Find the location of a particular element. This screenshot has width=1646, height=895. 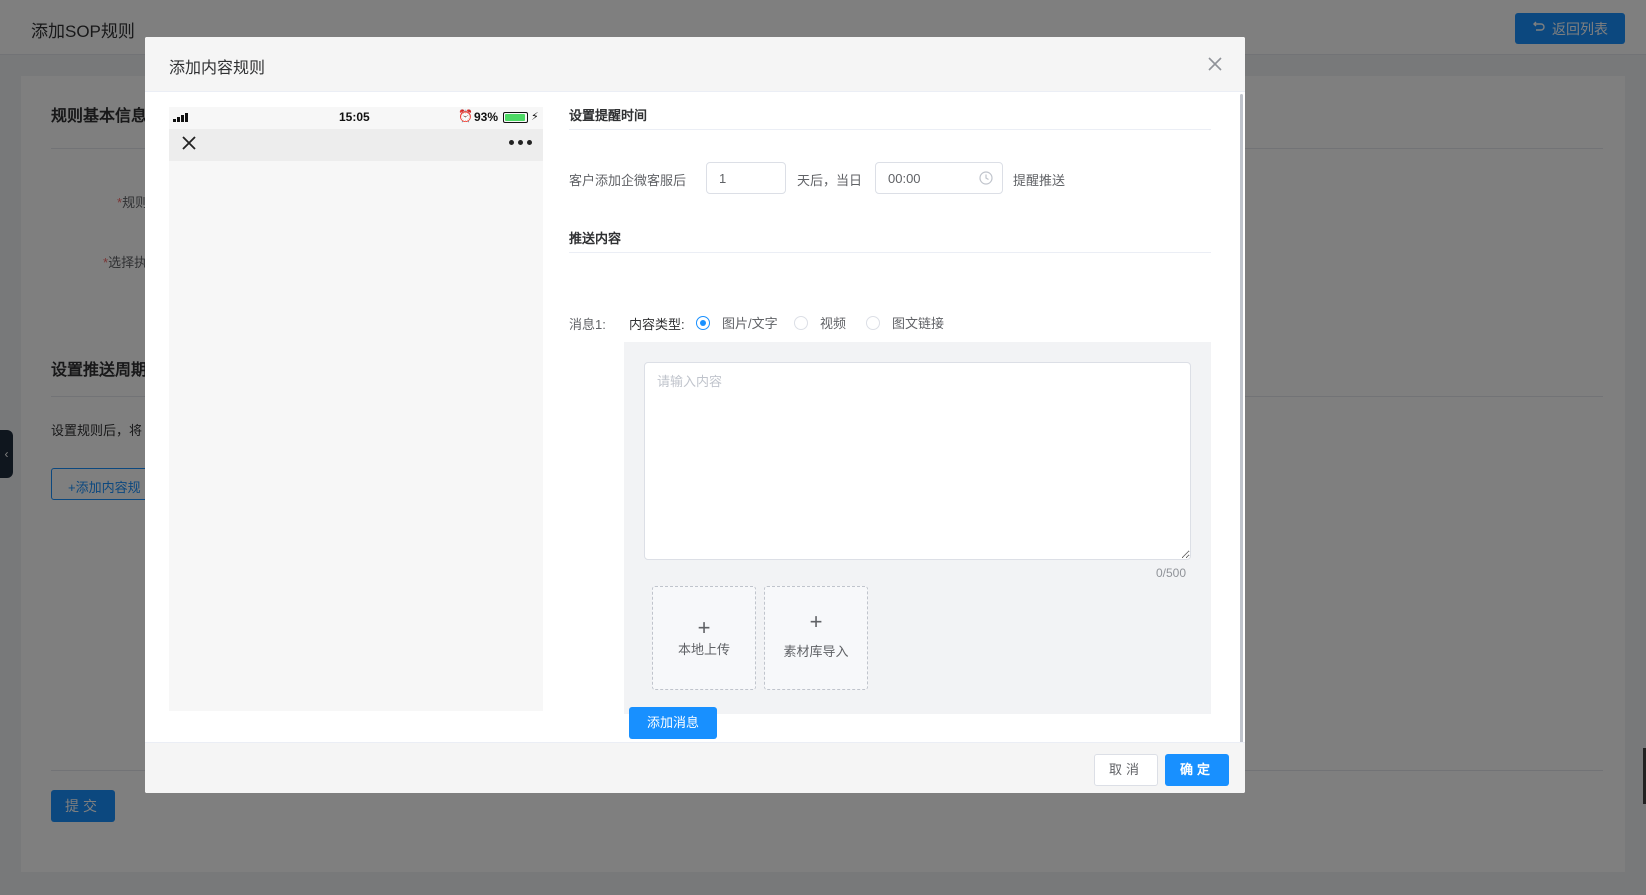

message-panel: 0/500 + 本地上传 + 素材库导入 is located at coordinates (917, 528).